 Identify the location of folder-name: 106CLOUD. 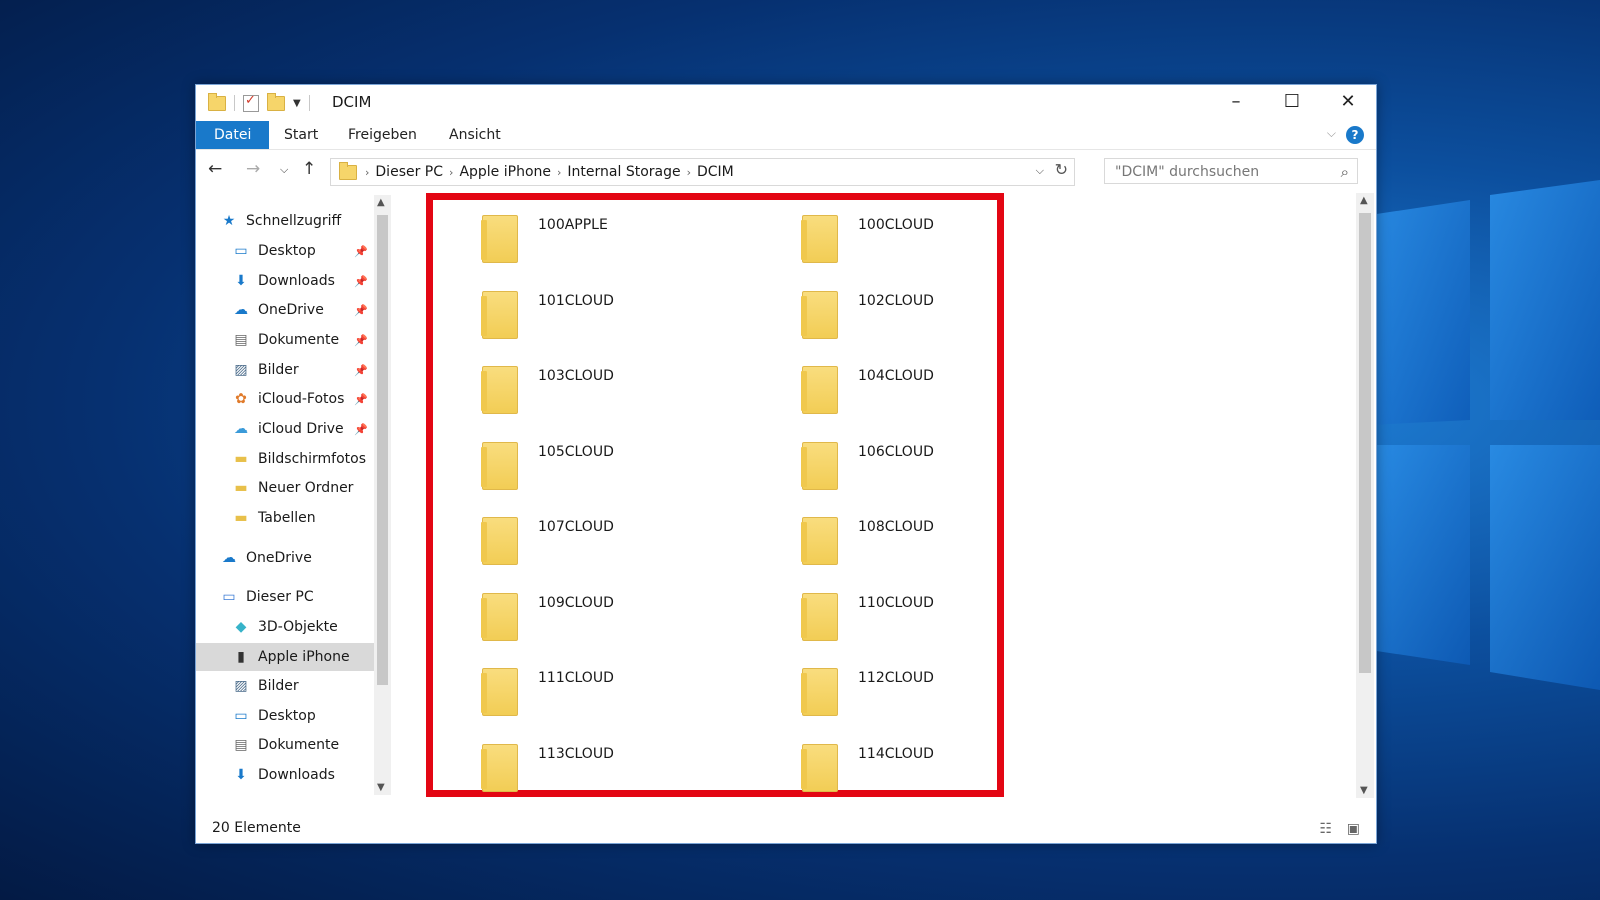
(896, 451).